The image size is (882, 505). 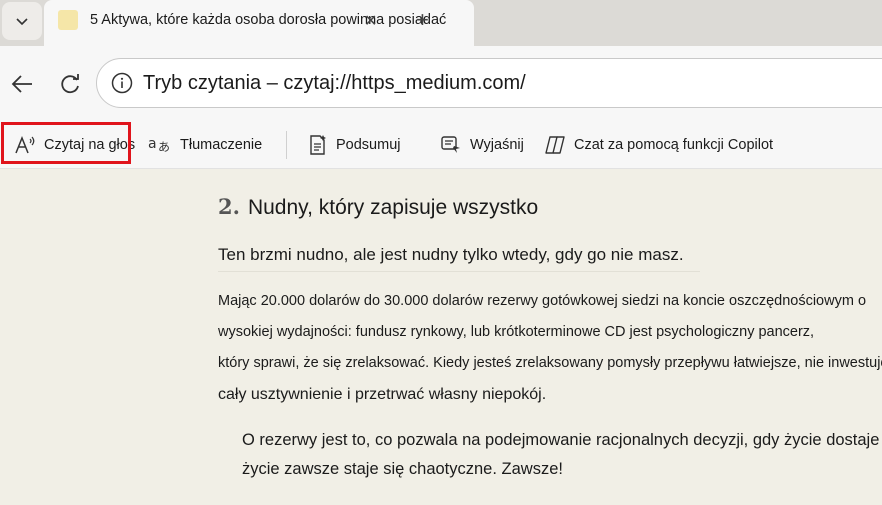 I want to click on copilot-chat-button: Czat za pomocą funkcji Copilot, so click(x=658, y=145).